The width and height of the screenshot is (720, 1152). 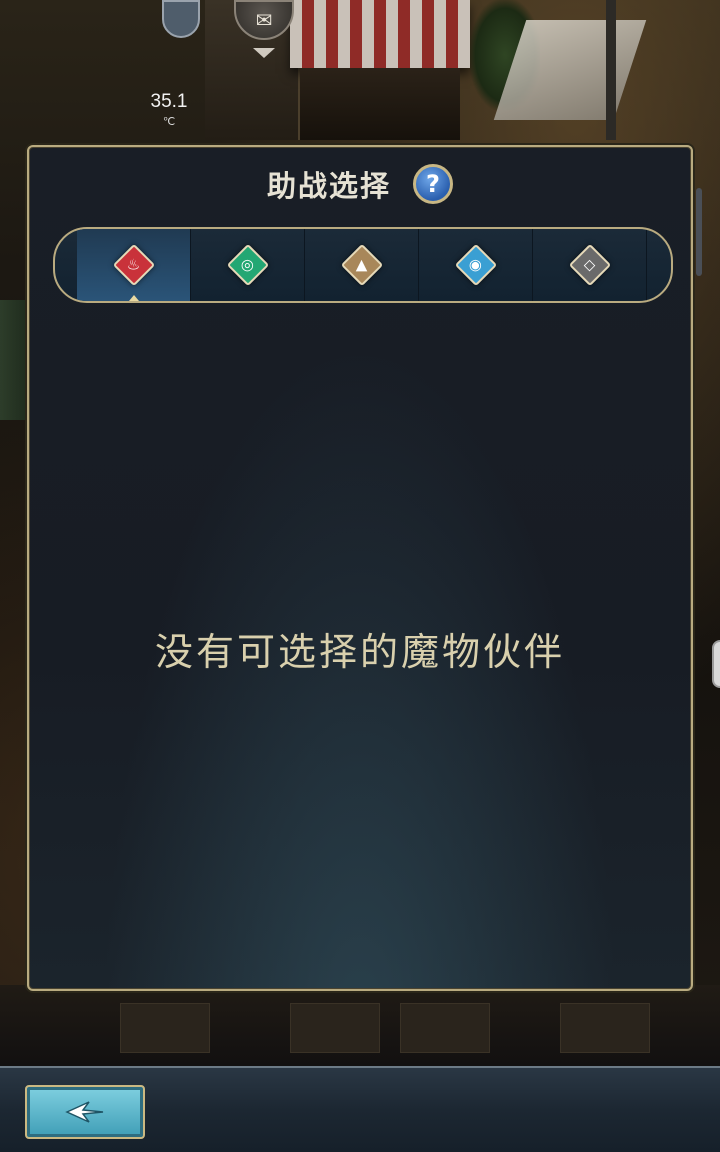 I want to click on element-tab-2: ◎, so click(x=248, y=265).